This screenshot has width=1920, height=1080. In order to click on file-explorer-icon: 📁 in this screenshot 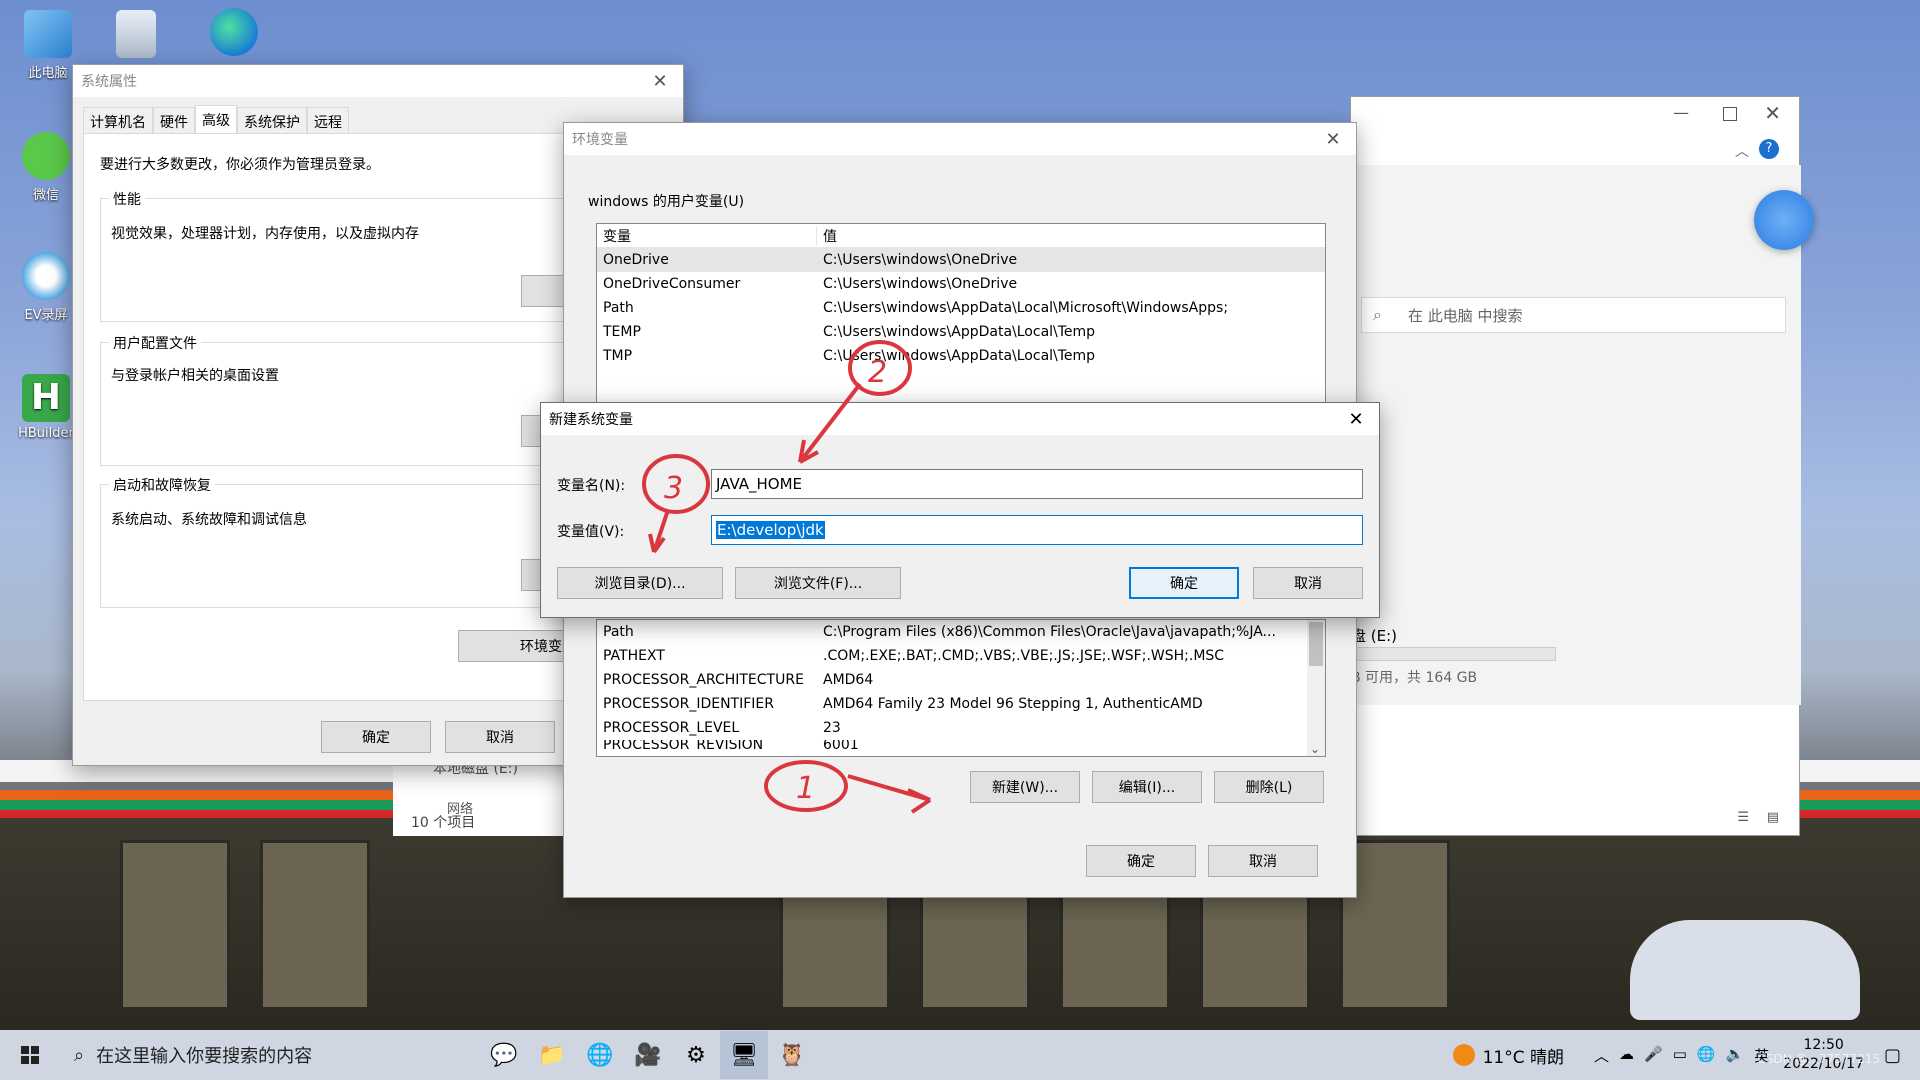, I will do `click(552, 1055)`.